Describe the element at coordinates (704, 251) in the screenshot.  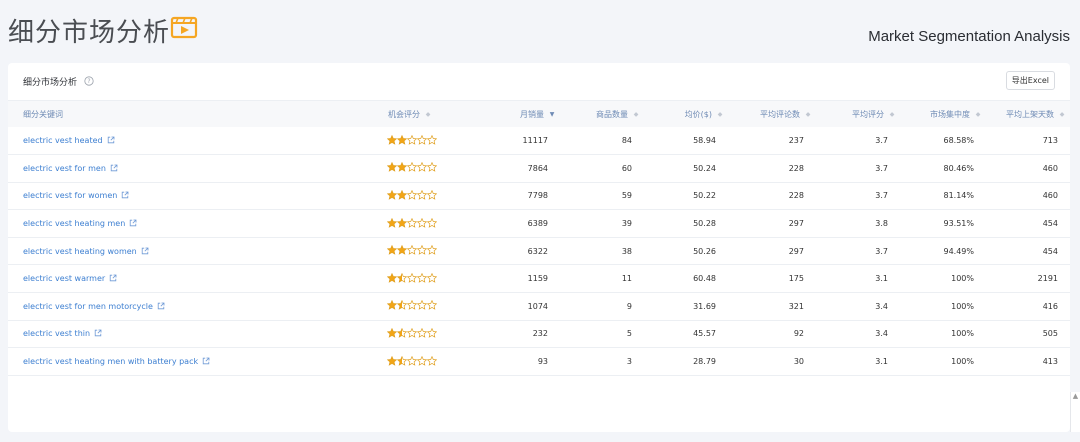
I see `avg-price-cell: 50.26` at that location.